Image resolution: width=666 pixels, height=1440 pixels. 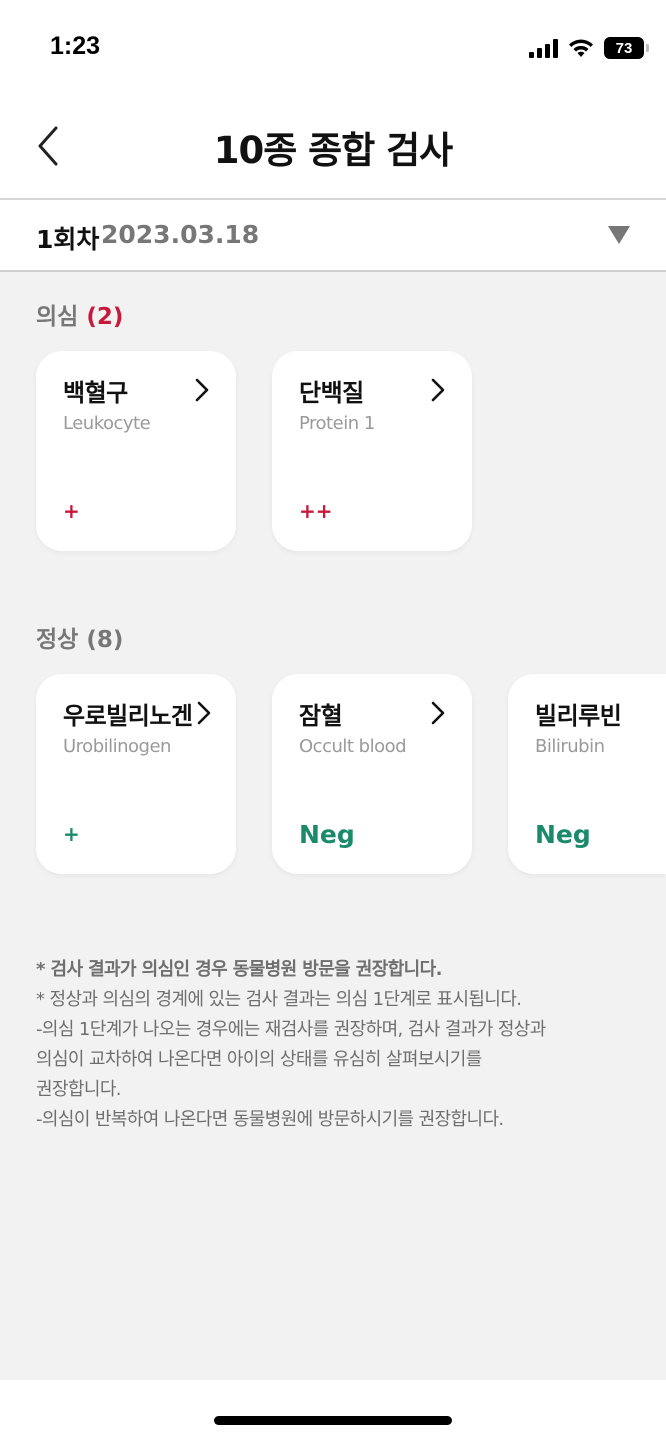 I want to click on status-time: 1:23, so click(x=75, y=46).